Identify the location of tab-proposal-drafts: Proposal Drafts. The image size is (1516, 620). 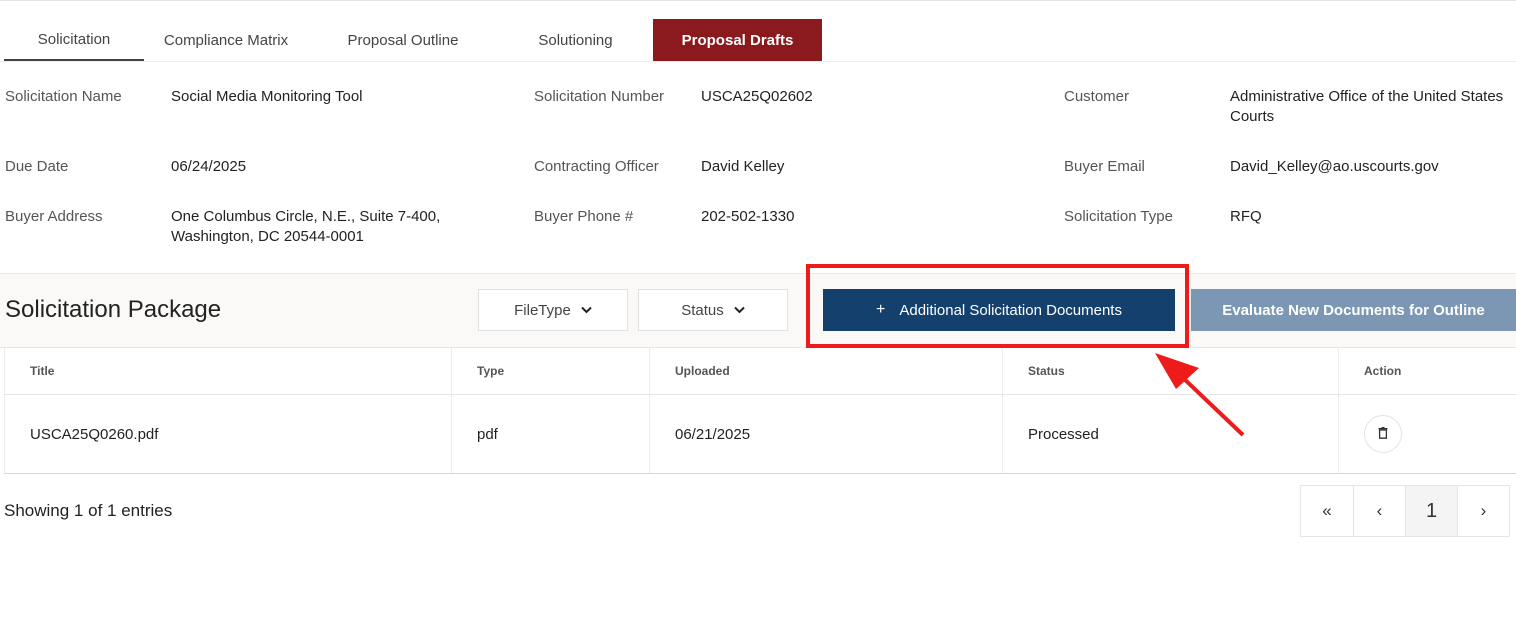
(737, 40).